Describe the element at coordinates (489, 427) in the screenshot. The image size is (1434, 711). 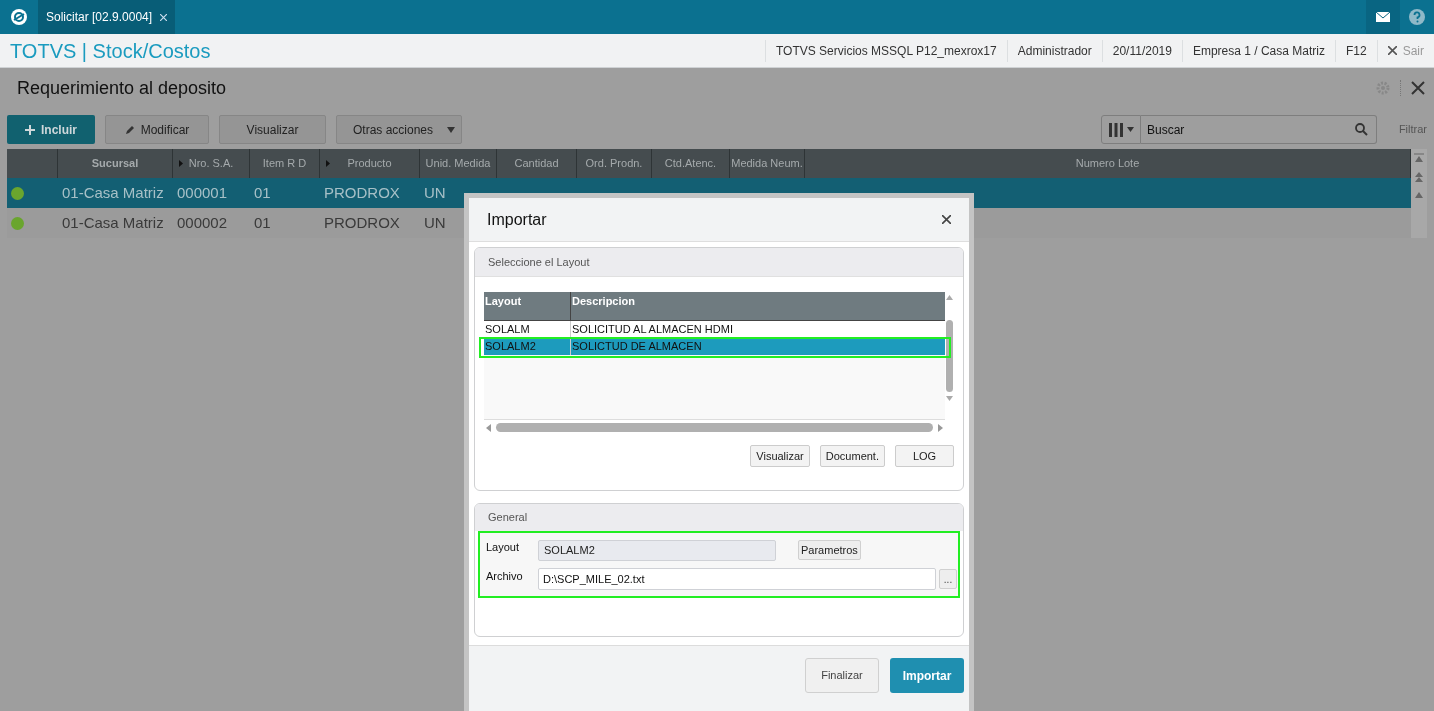
I see `scroll-left-icon` at that location.